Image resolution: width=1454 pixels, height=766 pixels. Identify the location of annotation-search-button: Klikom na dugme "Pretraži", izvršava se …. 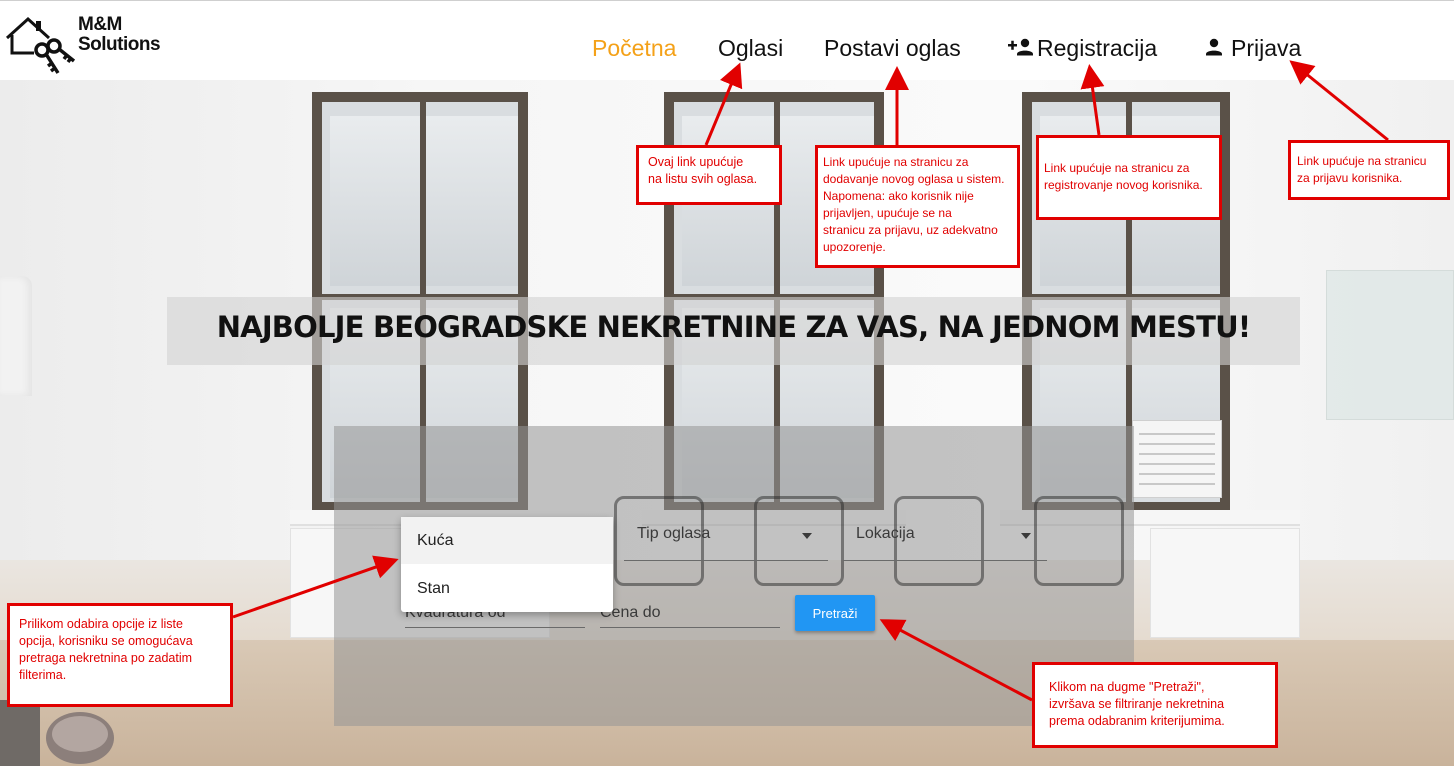
(1155, 705).